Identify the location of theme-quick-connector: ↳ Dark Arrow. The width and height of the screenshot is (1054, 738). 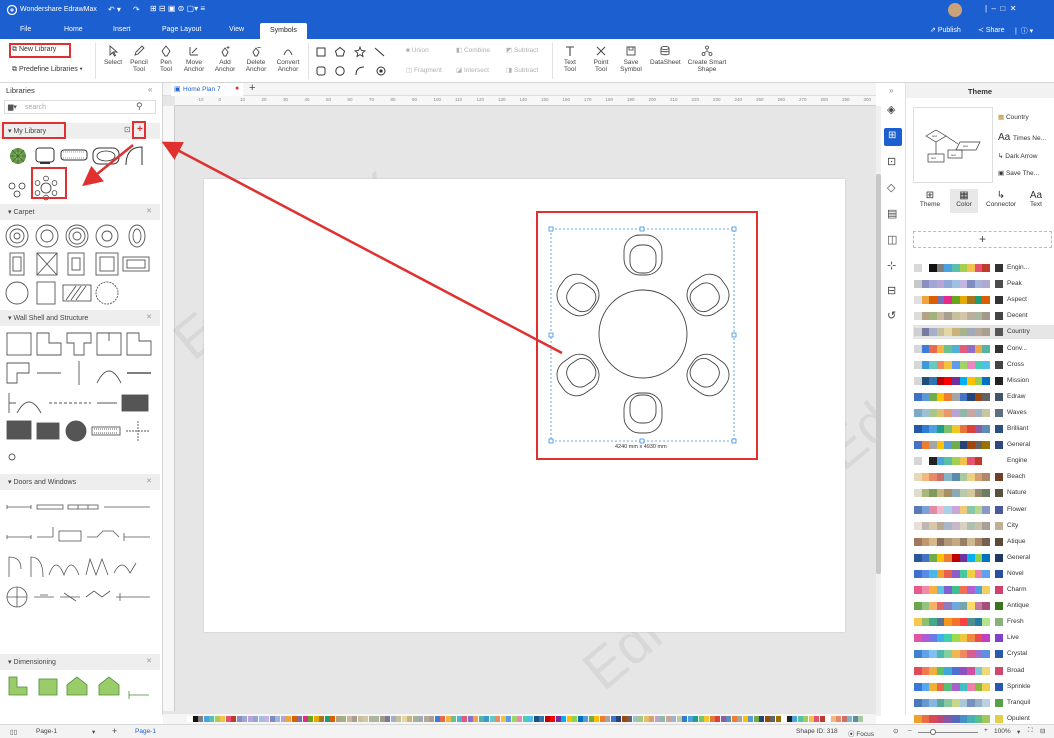
(1017, 156).